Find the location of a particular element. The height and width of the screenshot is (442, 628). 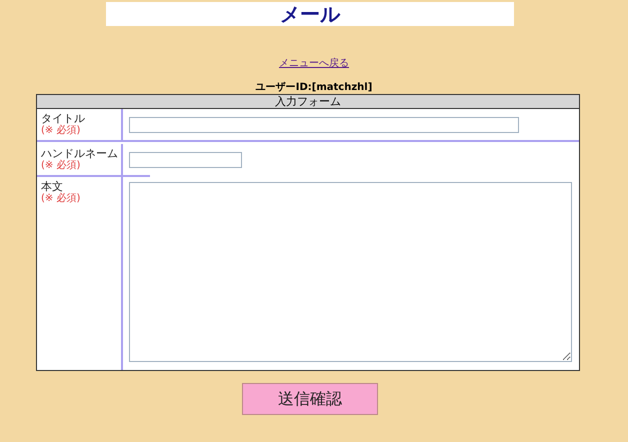

page-title: メール is located at coordinates (310, 14).